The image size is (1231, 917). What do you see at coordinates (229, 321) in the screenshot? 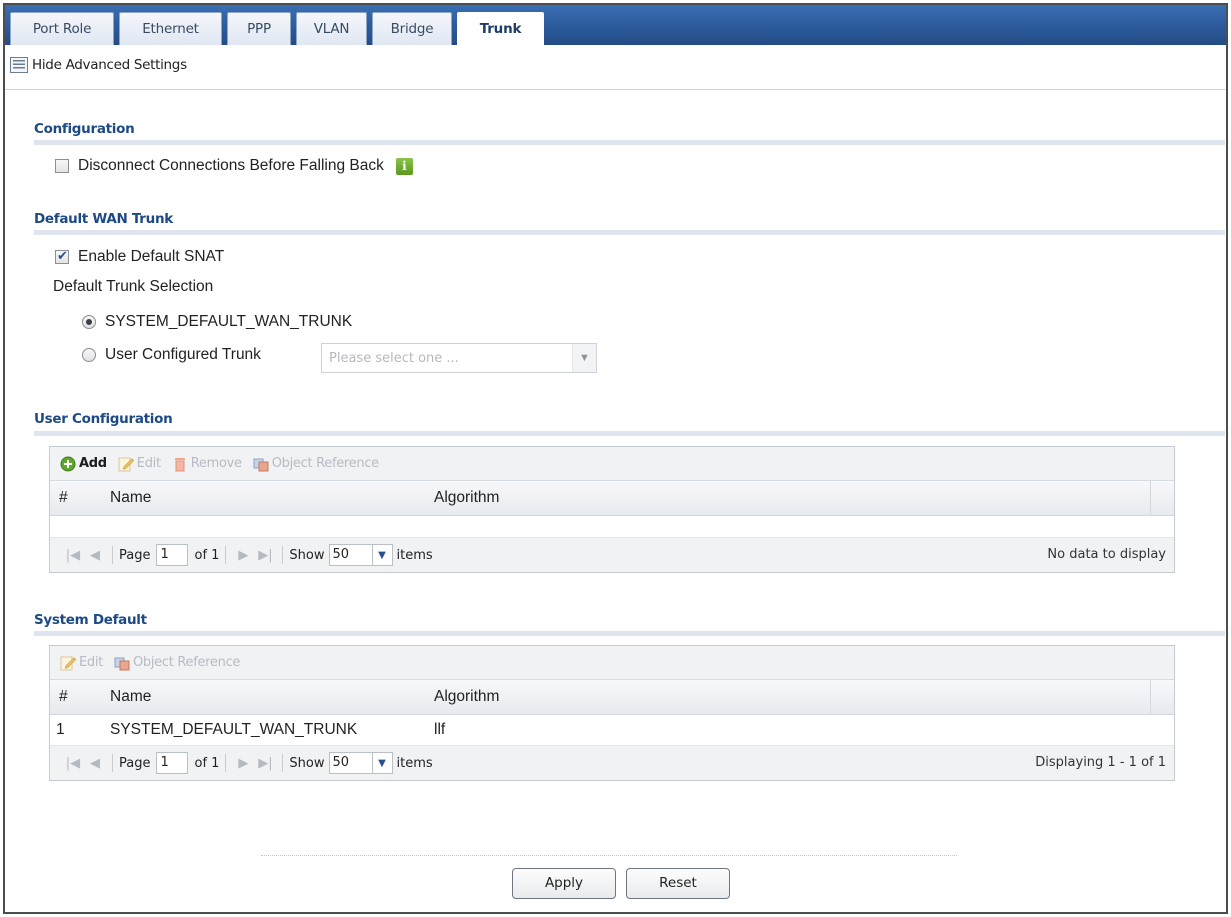
I see `system-default-trunk-label: SYSTEM_DEFAULT_WAN_TRUNK` at bounding box center [229, 321].